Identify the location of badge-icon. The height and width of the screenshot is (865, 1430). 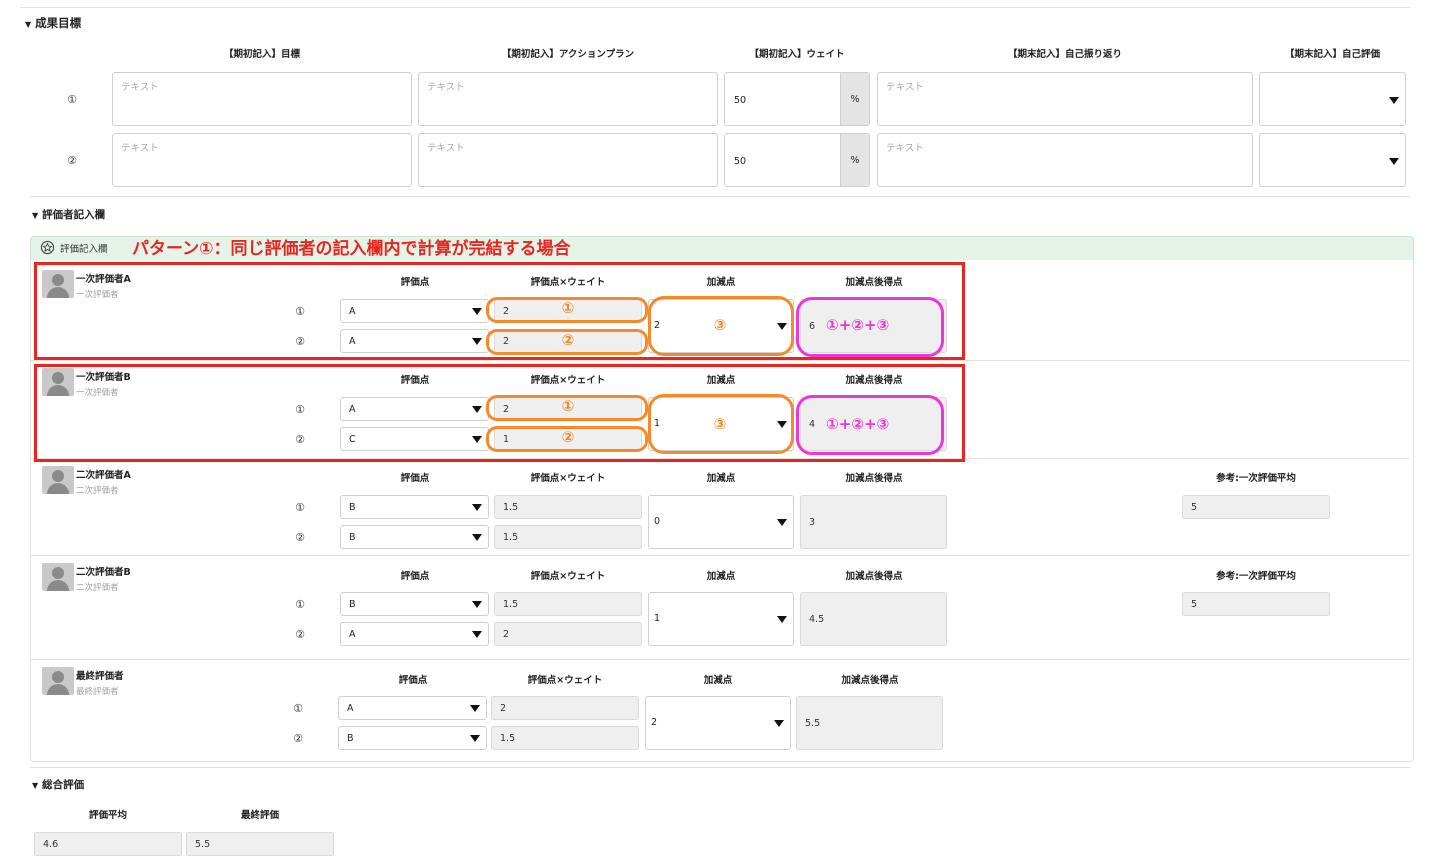
(47, 247).